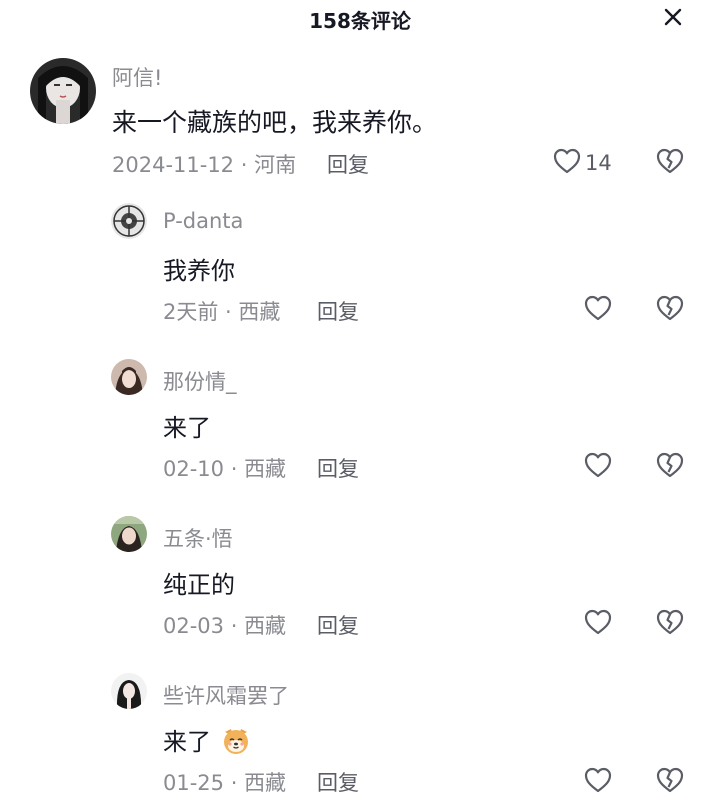  Describe the element at coordinates (173, 165) in the screenshot. I see `comment-date: 2024-11-12` at that location.